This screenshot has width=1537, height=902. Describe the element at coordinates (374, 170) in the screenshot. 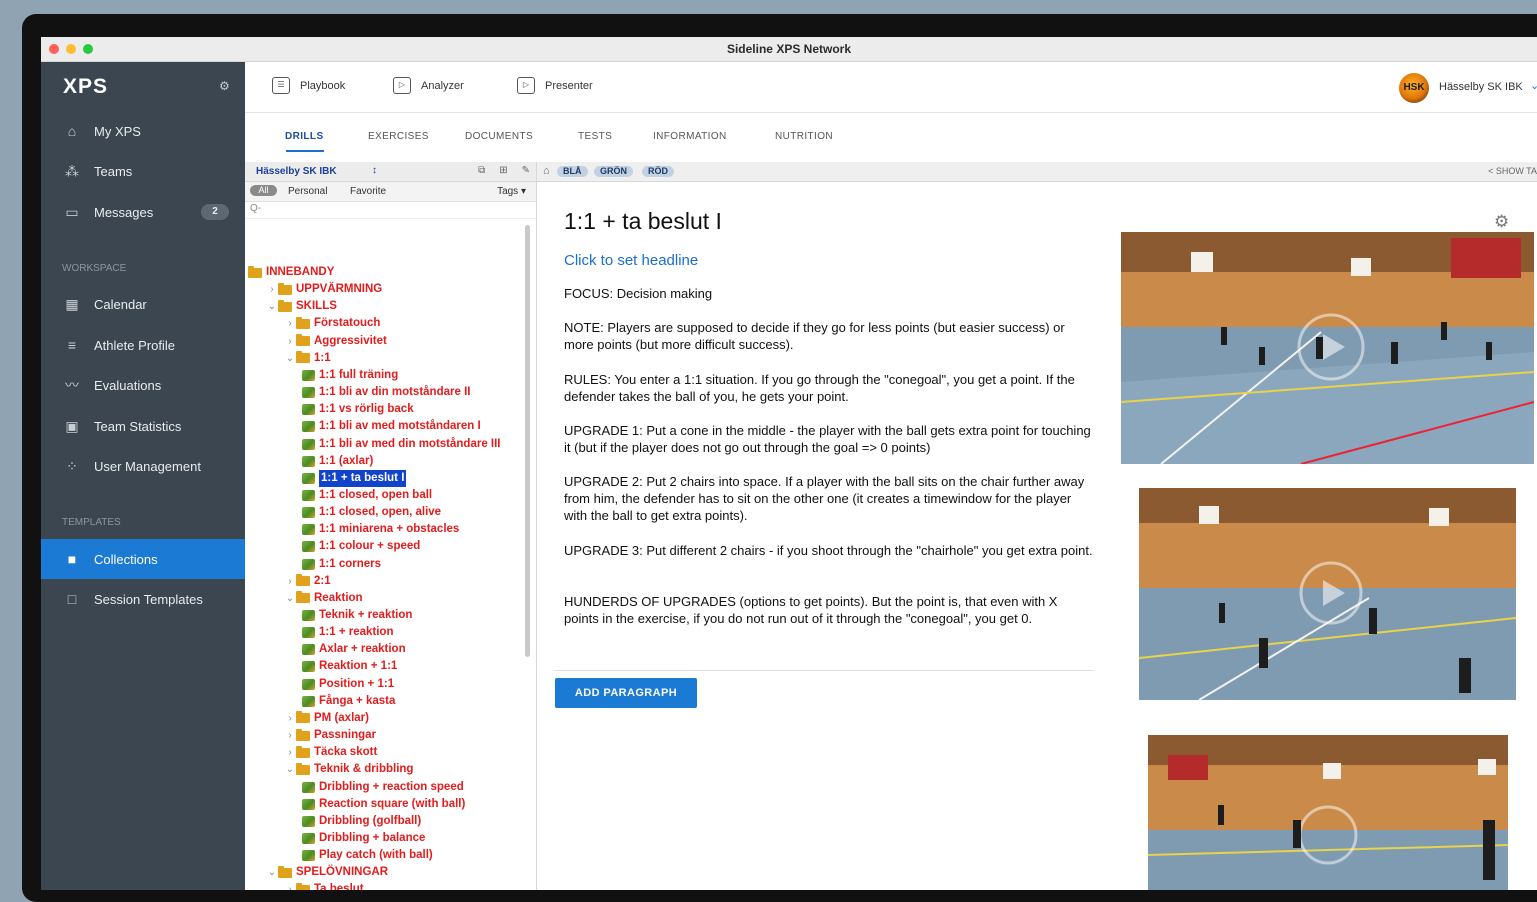

I see `updown-icon: ↕` at that location.